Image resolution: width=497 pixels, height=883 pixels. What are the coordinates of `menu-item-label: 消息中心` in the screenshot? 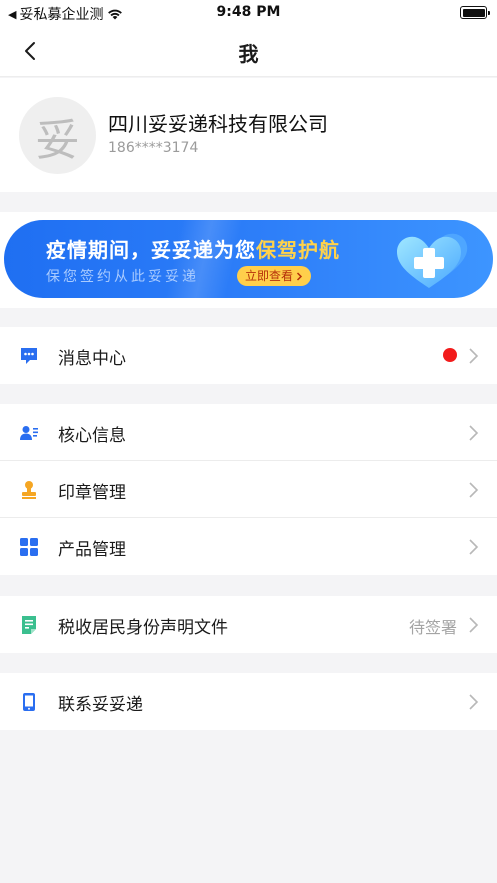 It's located at (92, 359).